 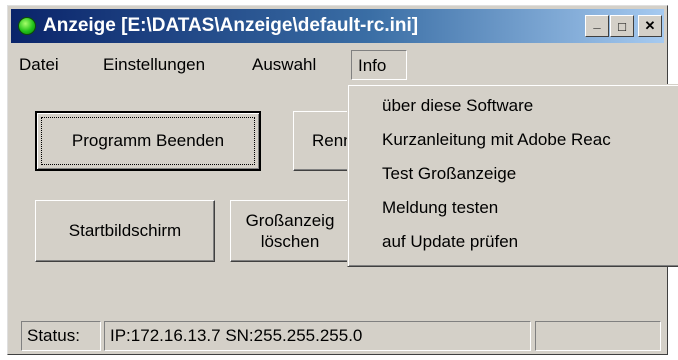 I want to click on exit-program-button: Programm Beenden, so click(x=148, y=141).